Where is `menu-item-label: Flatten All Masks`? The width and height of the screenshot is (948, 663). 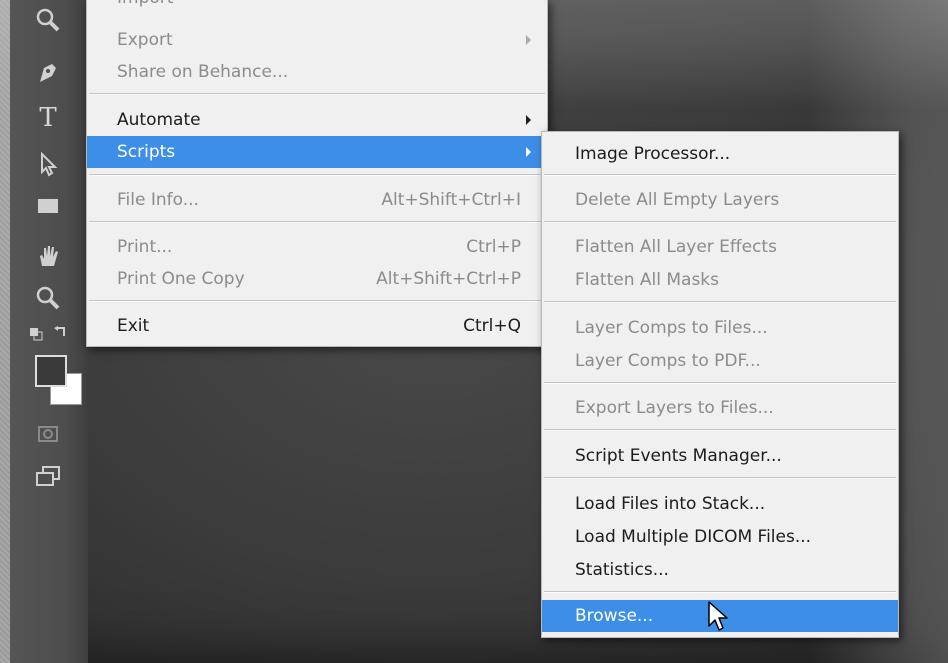
menu-item-label: Flatten All Masks is located at coordinates (647, 280).